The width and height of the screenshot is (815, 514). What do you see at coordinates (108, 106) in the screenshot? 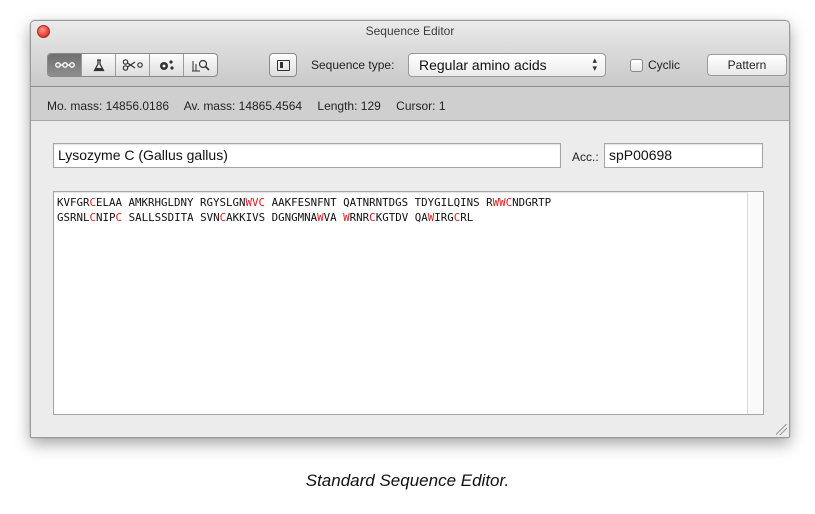
I see `mono-mass-readout: Mo. mass: 14856.0186` at bounding box center [108, 106].